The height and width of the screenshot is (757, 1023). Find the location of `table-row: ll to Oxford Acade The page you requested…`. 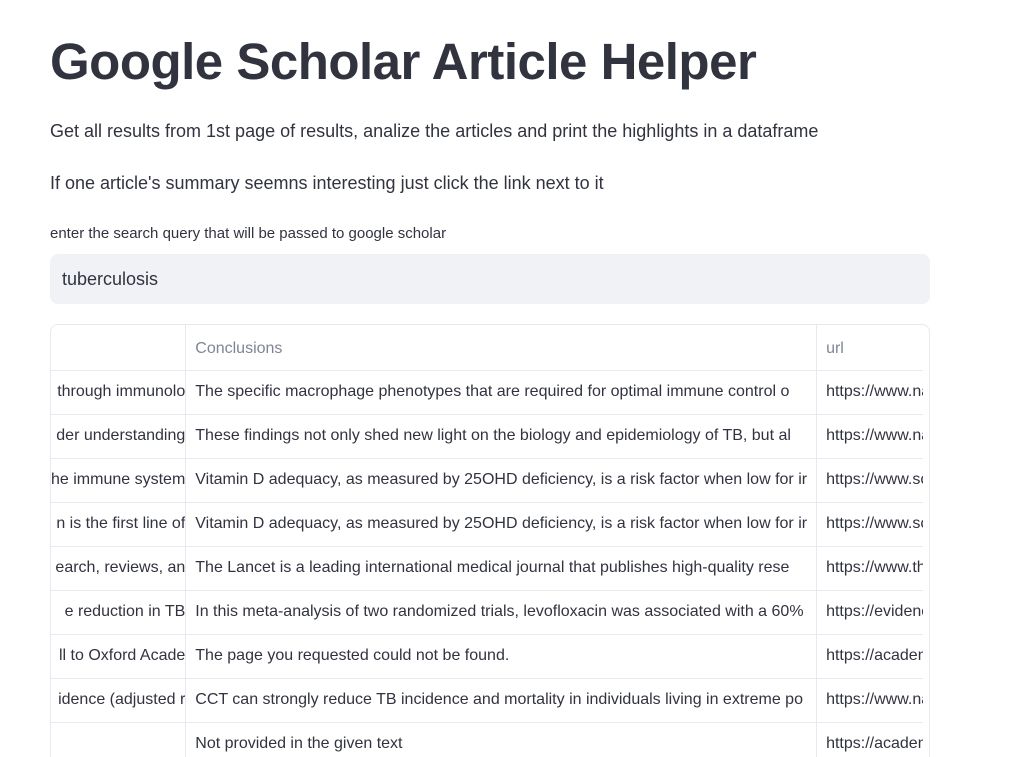

table-row: ll to Oxford Acade The page you requested… is located at coordinates (487, 656).